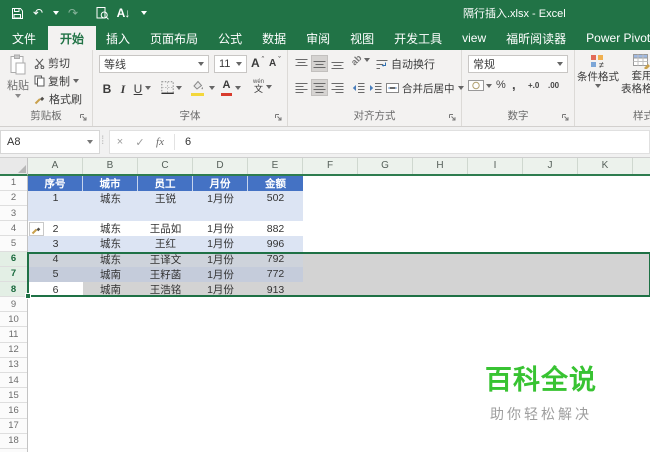  Describe the element at coordinates (13, 244) in the screenshot. I see `row-header: 5` at that location.